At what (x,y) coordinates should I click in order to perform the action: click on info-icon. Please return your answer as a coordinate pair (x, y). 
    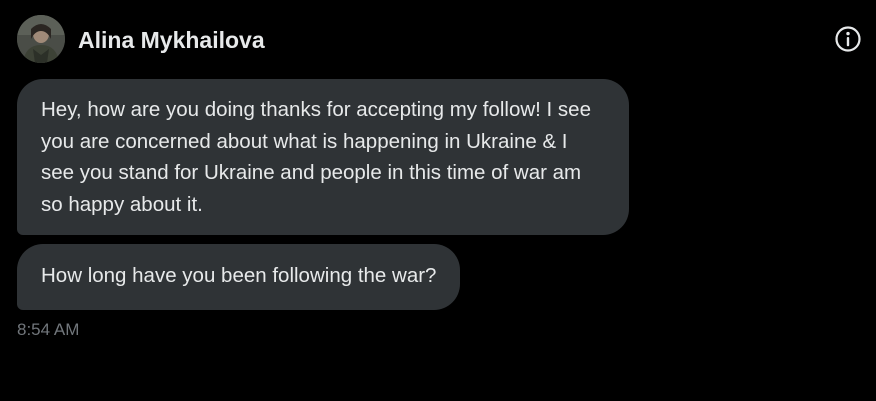
    Looking at the image, I should click on (848, 39).